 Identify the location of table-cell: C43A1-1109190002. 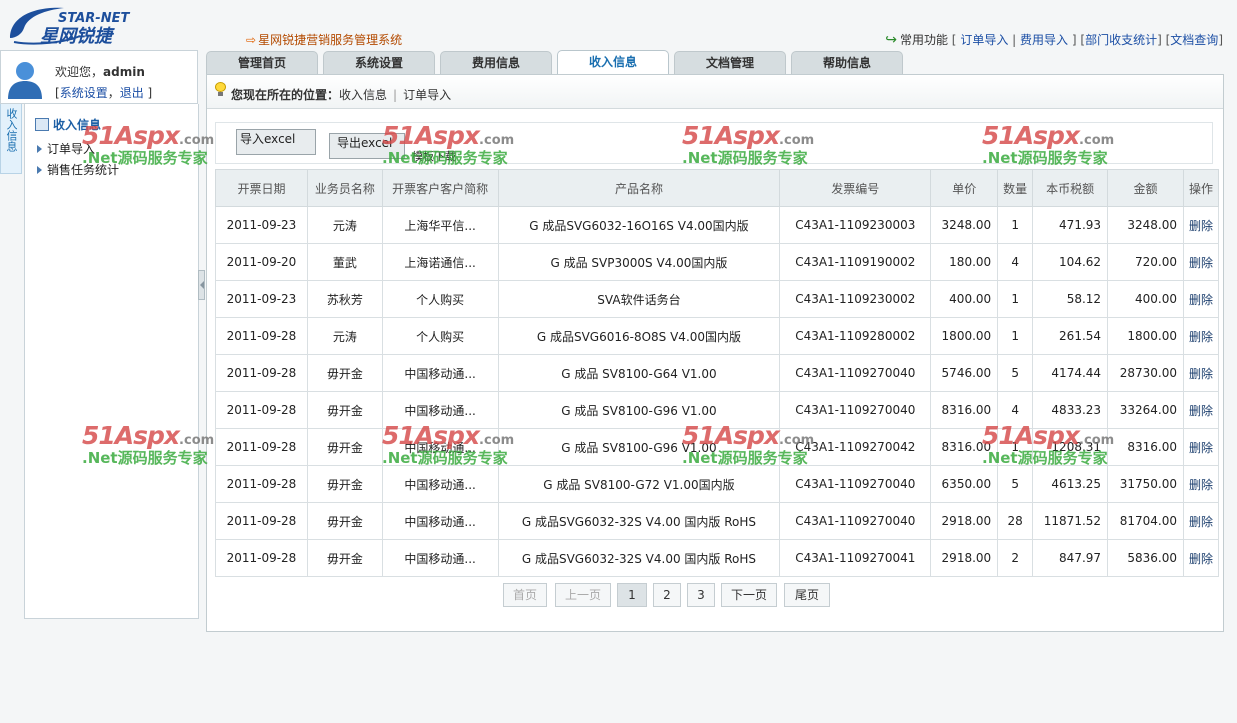
(855, 262).